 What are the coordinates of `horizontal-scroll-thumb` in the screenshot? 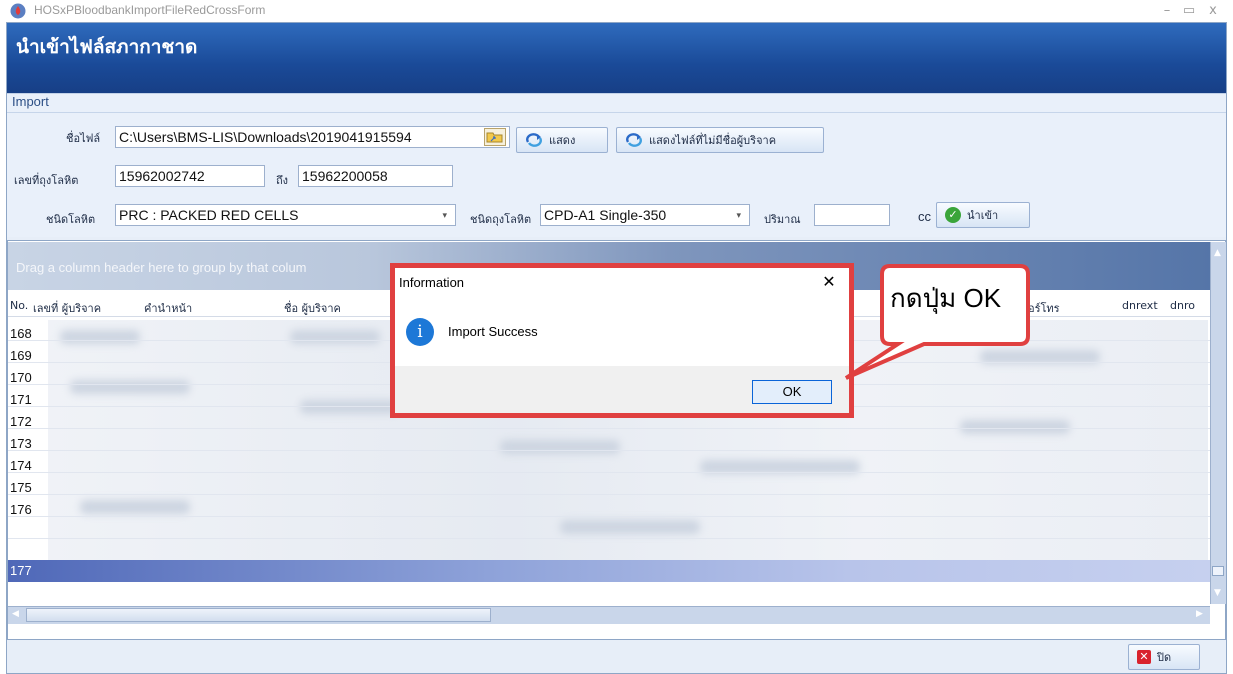 It's located at (258, 615).